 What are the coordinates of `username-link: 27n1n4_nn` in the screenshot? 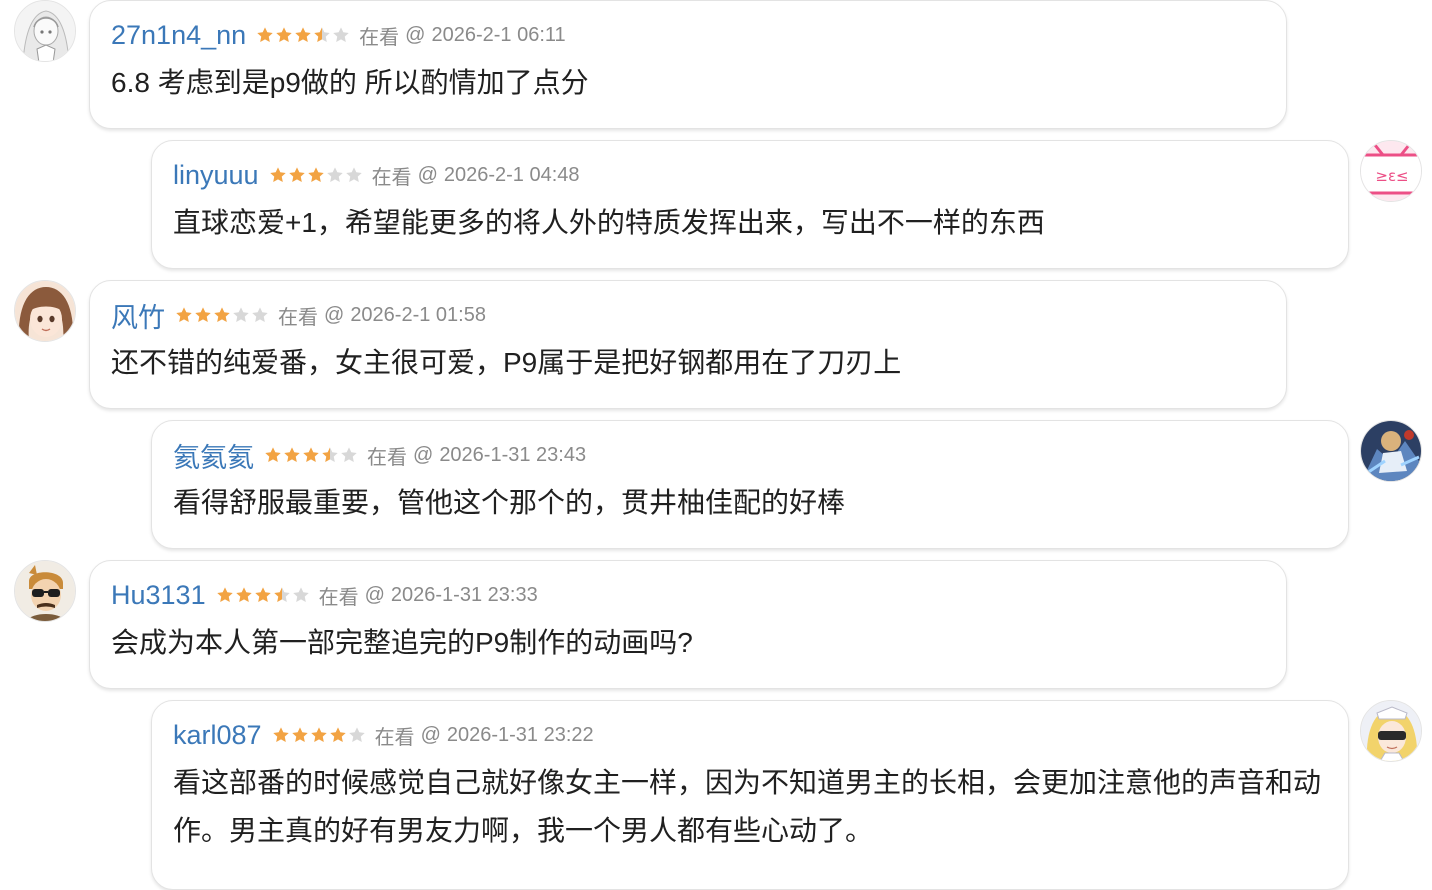 It's located at (178, 35).